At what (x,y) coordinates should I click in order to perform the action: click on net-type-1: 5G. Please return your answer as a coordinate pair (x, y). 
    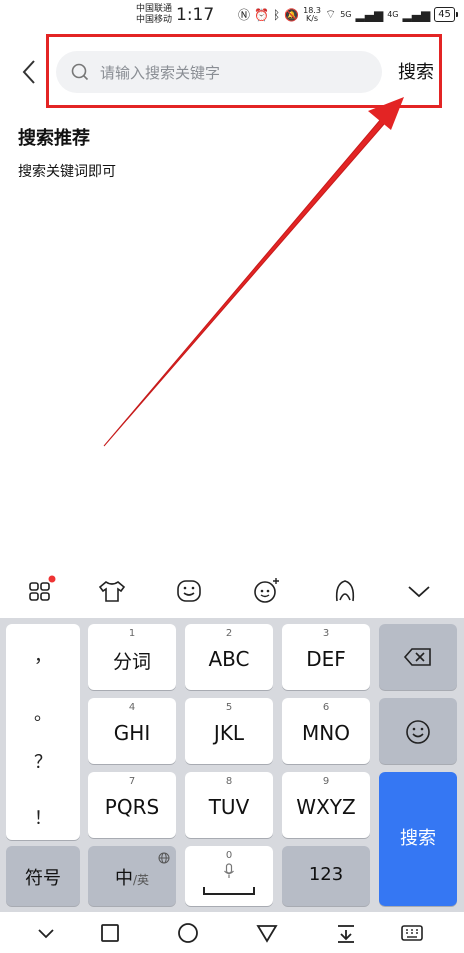
    Looking at the image, I should click on (346, 14).